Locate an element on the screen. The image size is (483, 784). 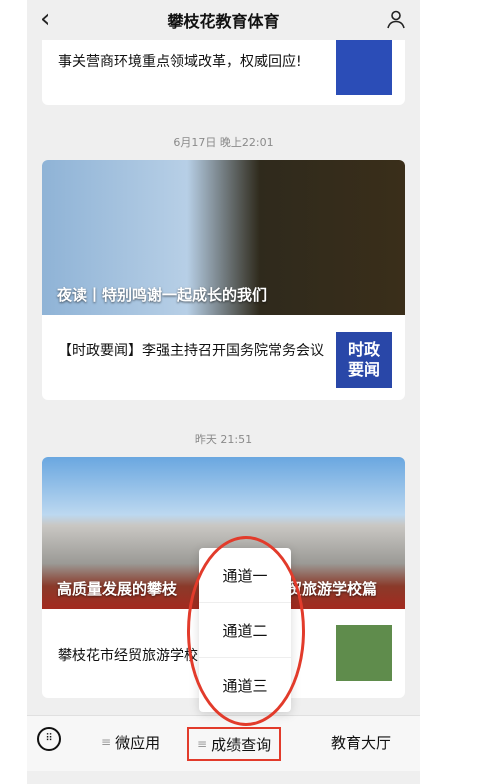
bottom-menu-bar: ⠿ ≡ 微应用 ≡ 成绩查询 教育大厅 is located at coordinates (223, 743).